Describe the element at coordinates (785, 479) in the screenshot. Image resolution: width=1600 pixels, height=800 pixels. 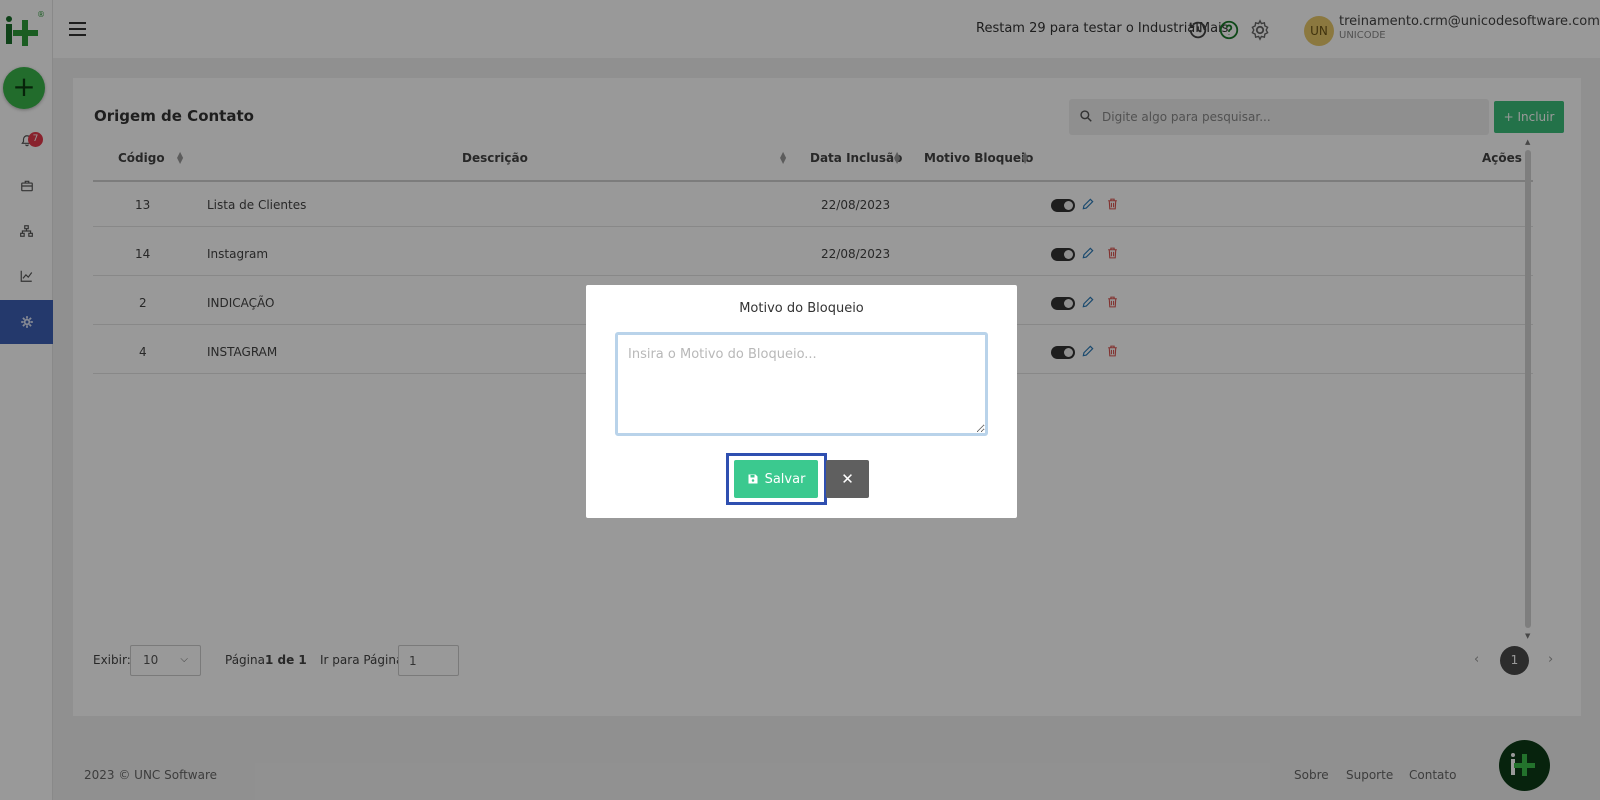
I see `save-label: Salvar` at that location.